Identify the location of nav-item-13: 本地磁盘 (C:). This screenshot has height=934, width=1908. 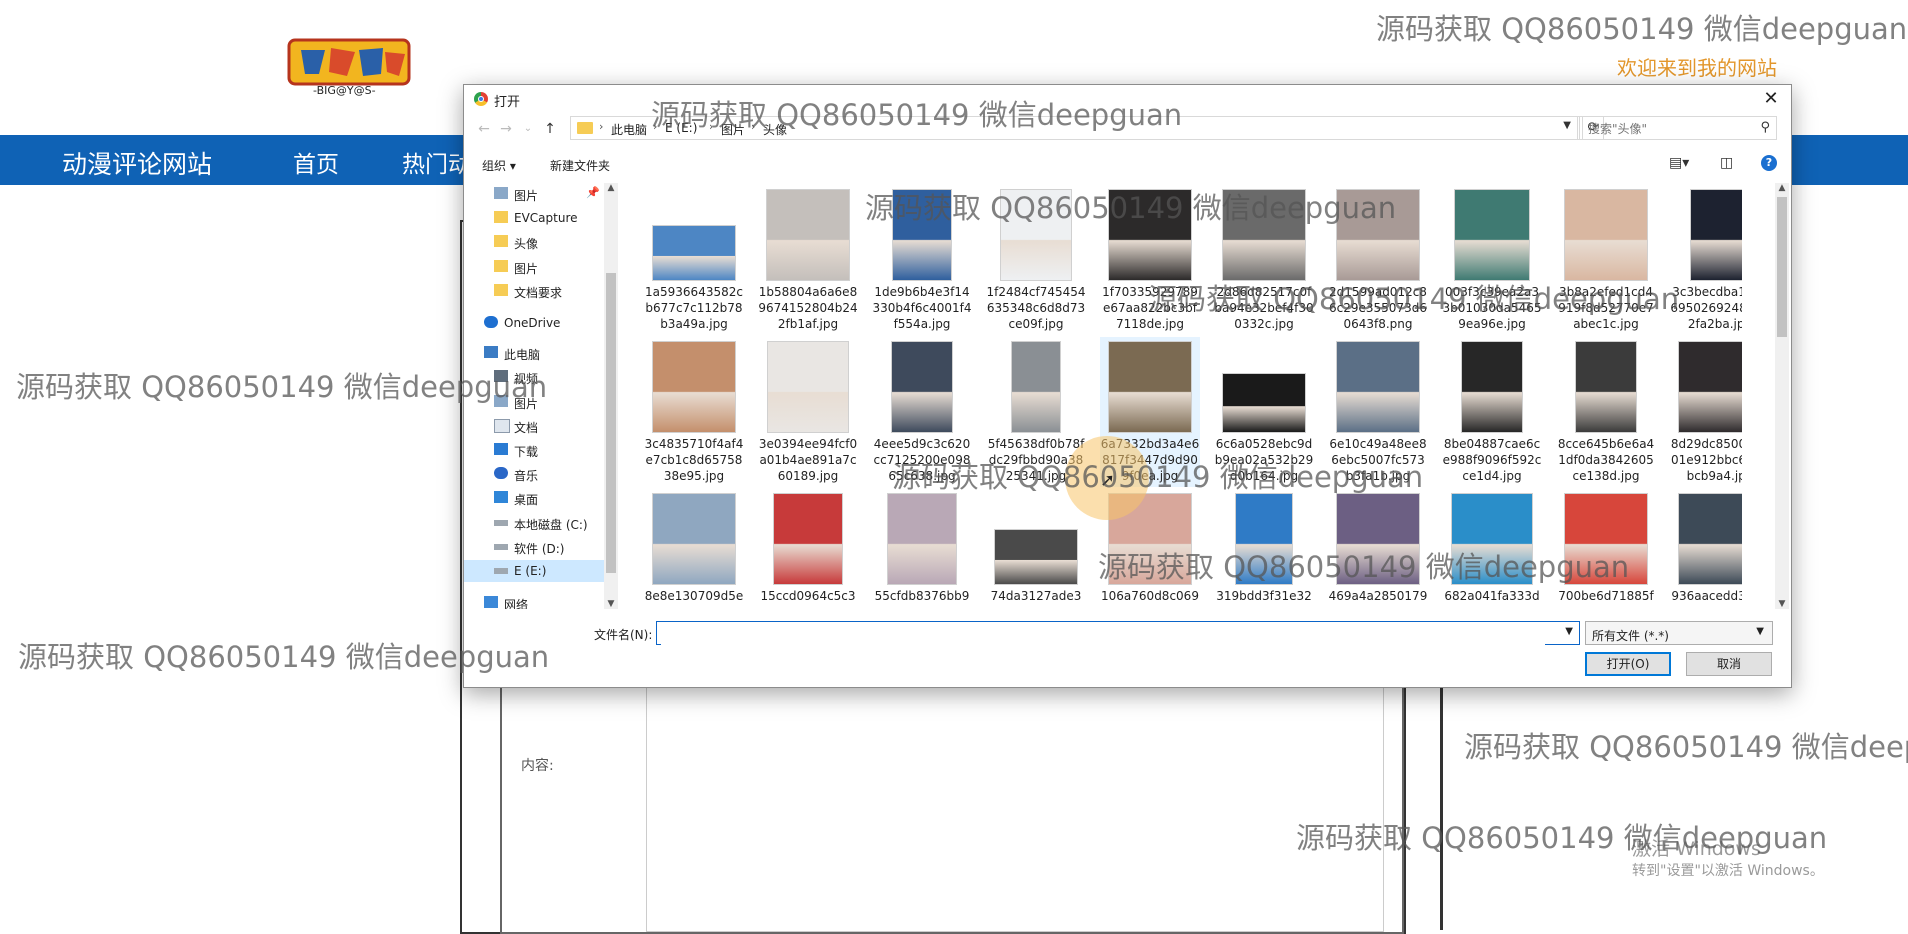
(534, 523).